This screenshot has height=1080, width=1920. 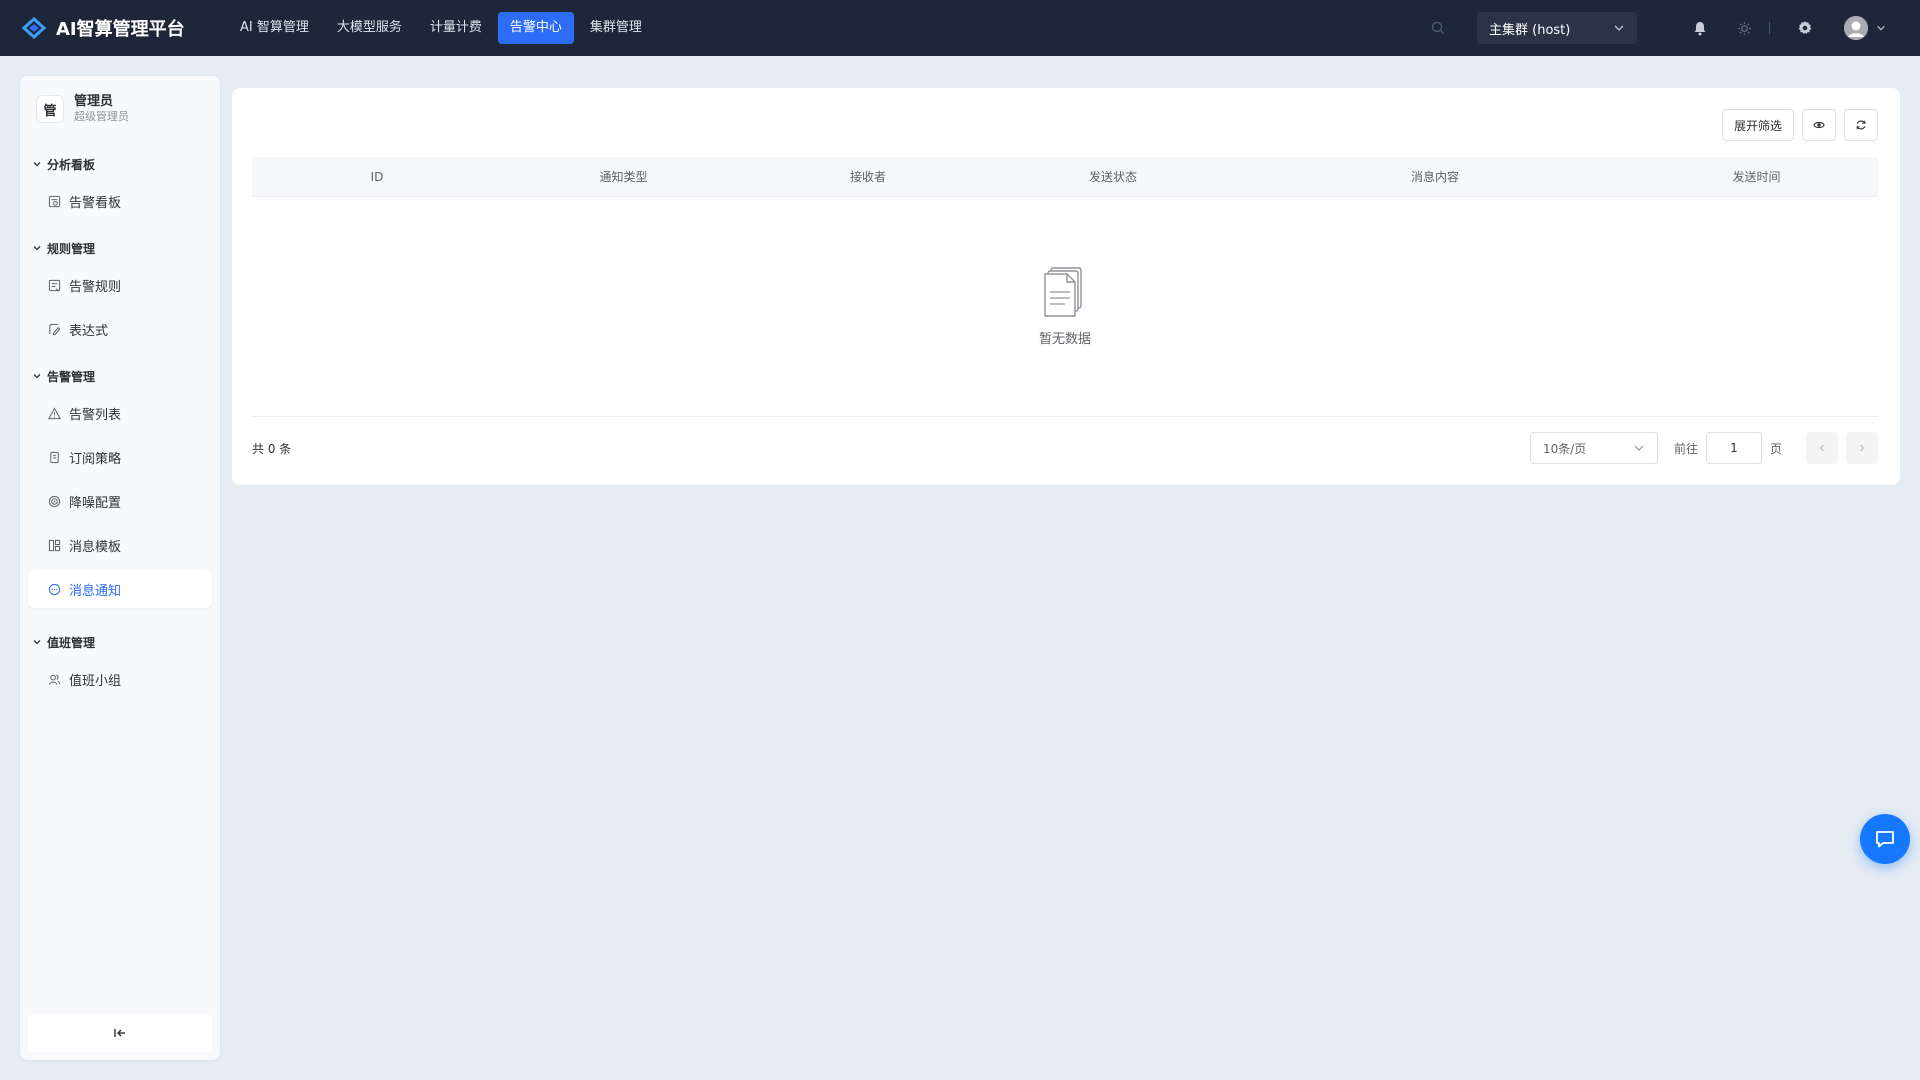 I want to click on sidebar-item-alert-list: 告警列表, so click(x=120, y=413).